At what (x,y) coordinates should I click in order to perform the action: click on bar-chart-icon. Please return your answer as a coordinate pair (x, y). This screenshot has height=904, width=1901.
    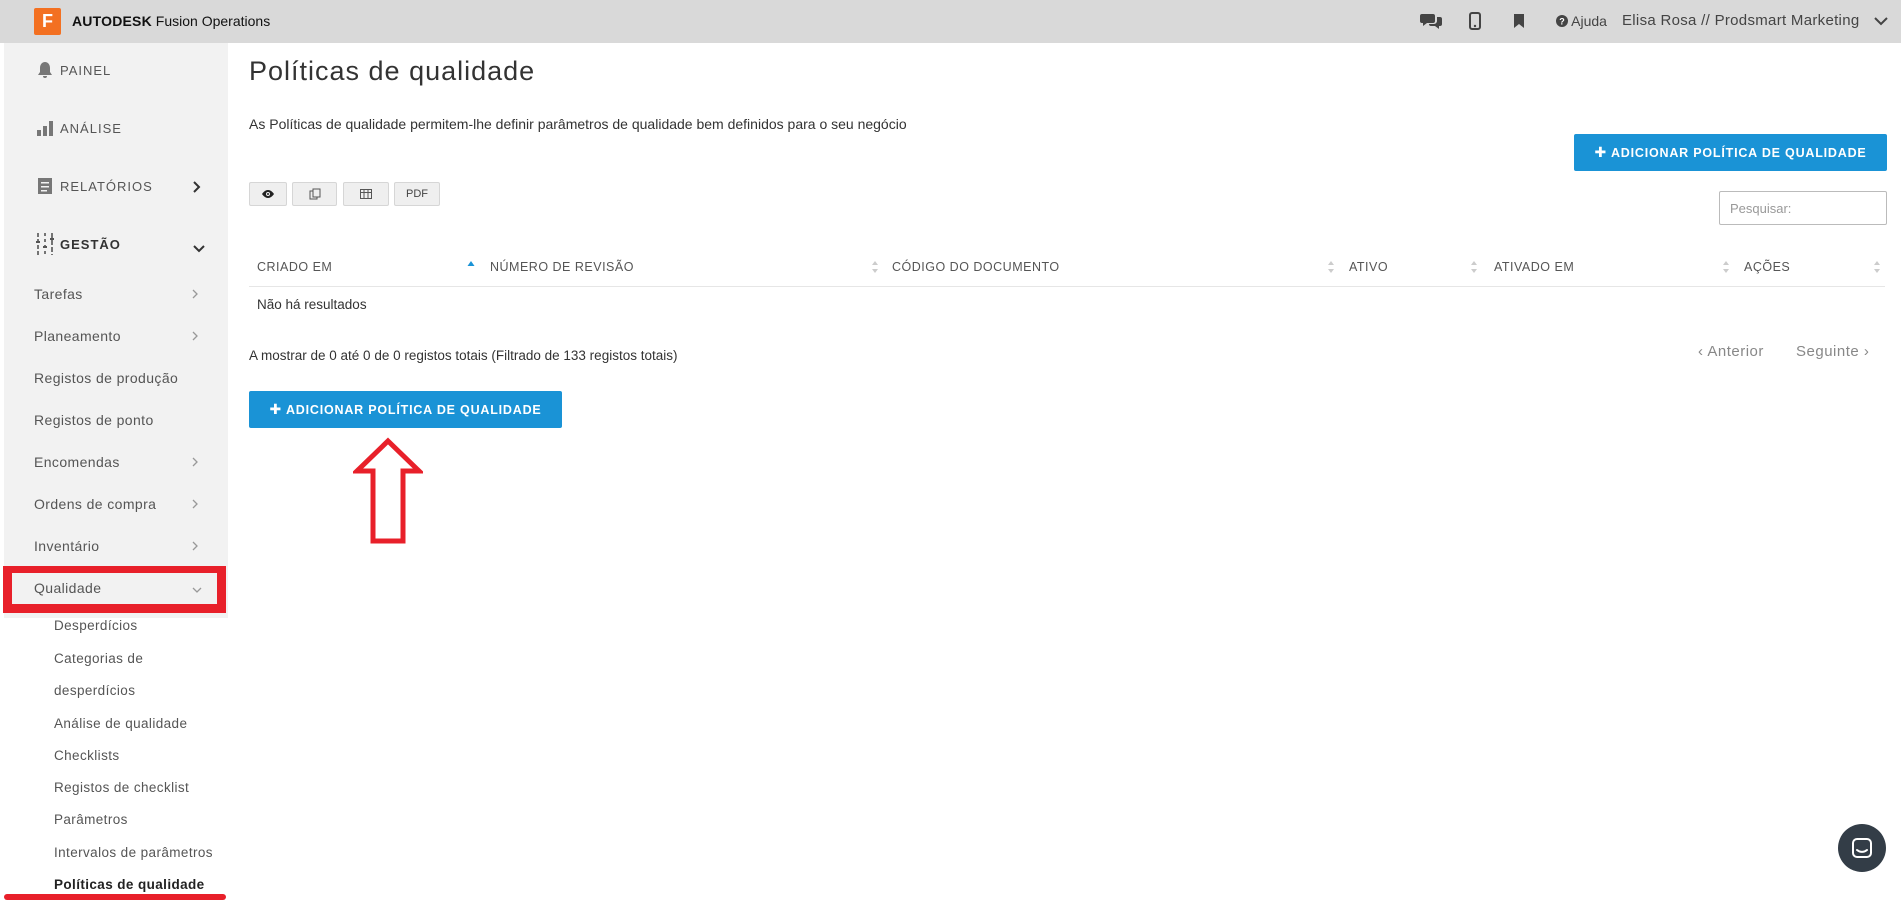
    Looking at the image, I should click on (45, 128).